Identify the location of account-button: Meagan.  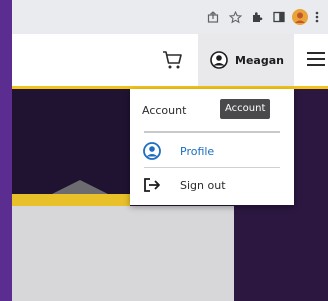
(246, 60).